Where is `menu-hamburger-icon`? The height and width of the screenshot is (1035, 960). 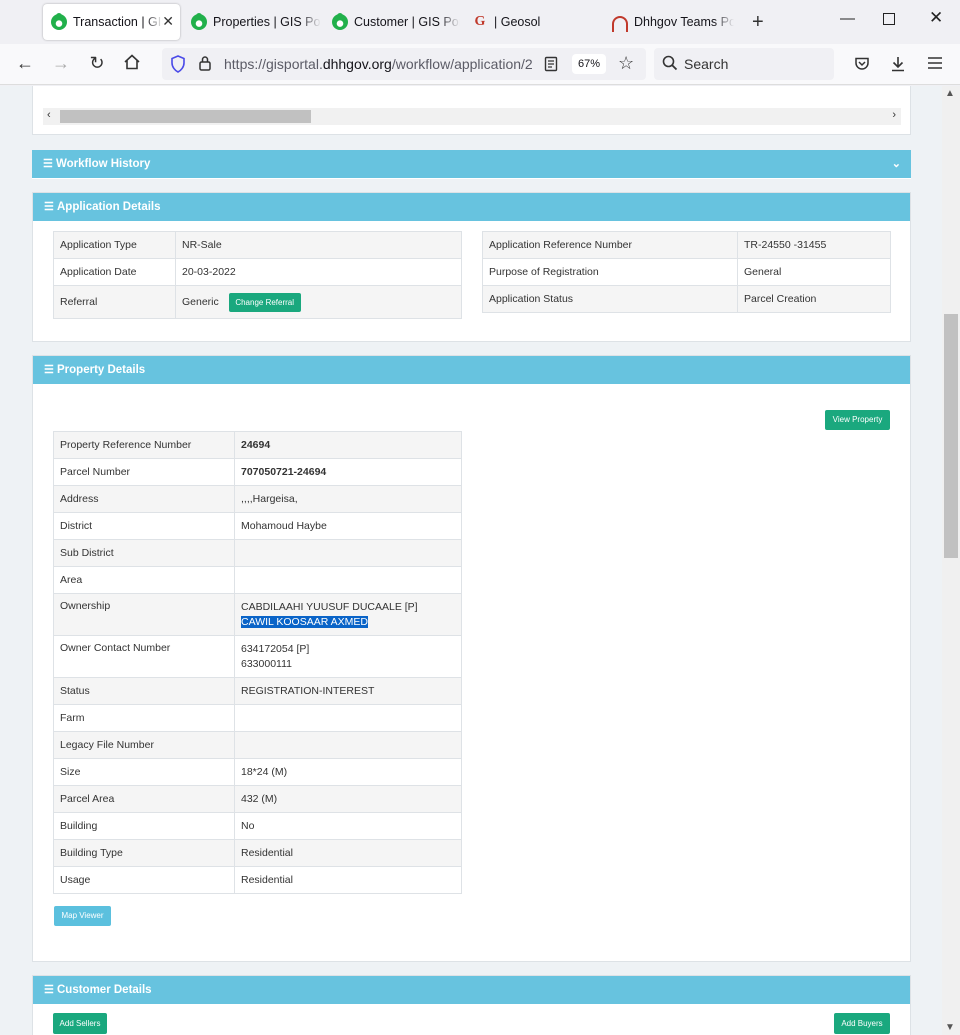 menu-hamburger-icon is located at coordinates (935, 65).